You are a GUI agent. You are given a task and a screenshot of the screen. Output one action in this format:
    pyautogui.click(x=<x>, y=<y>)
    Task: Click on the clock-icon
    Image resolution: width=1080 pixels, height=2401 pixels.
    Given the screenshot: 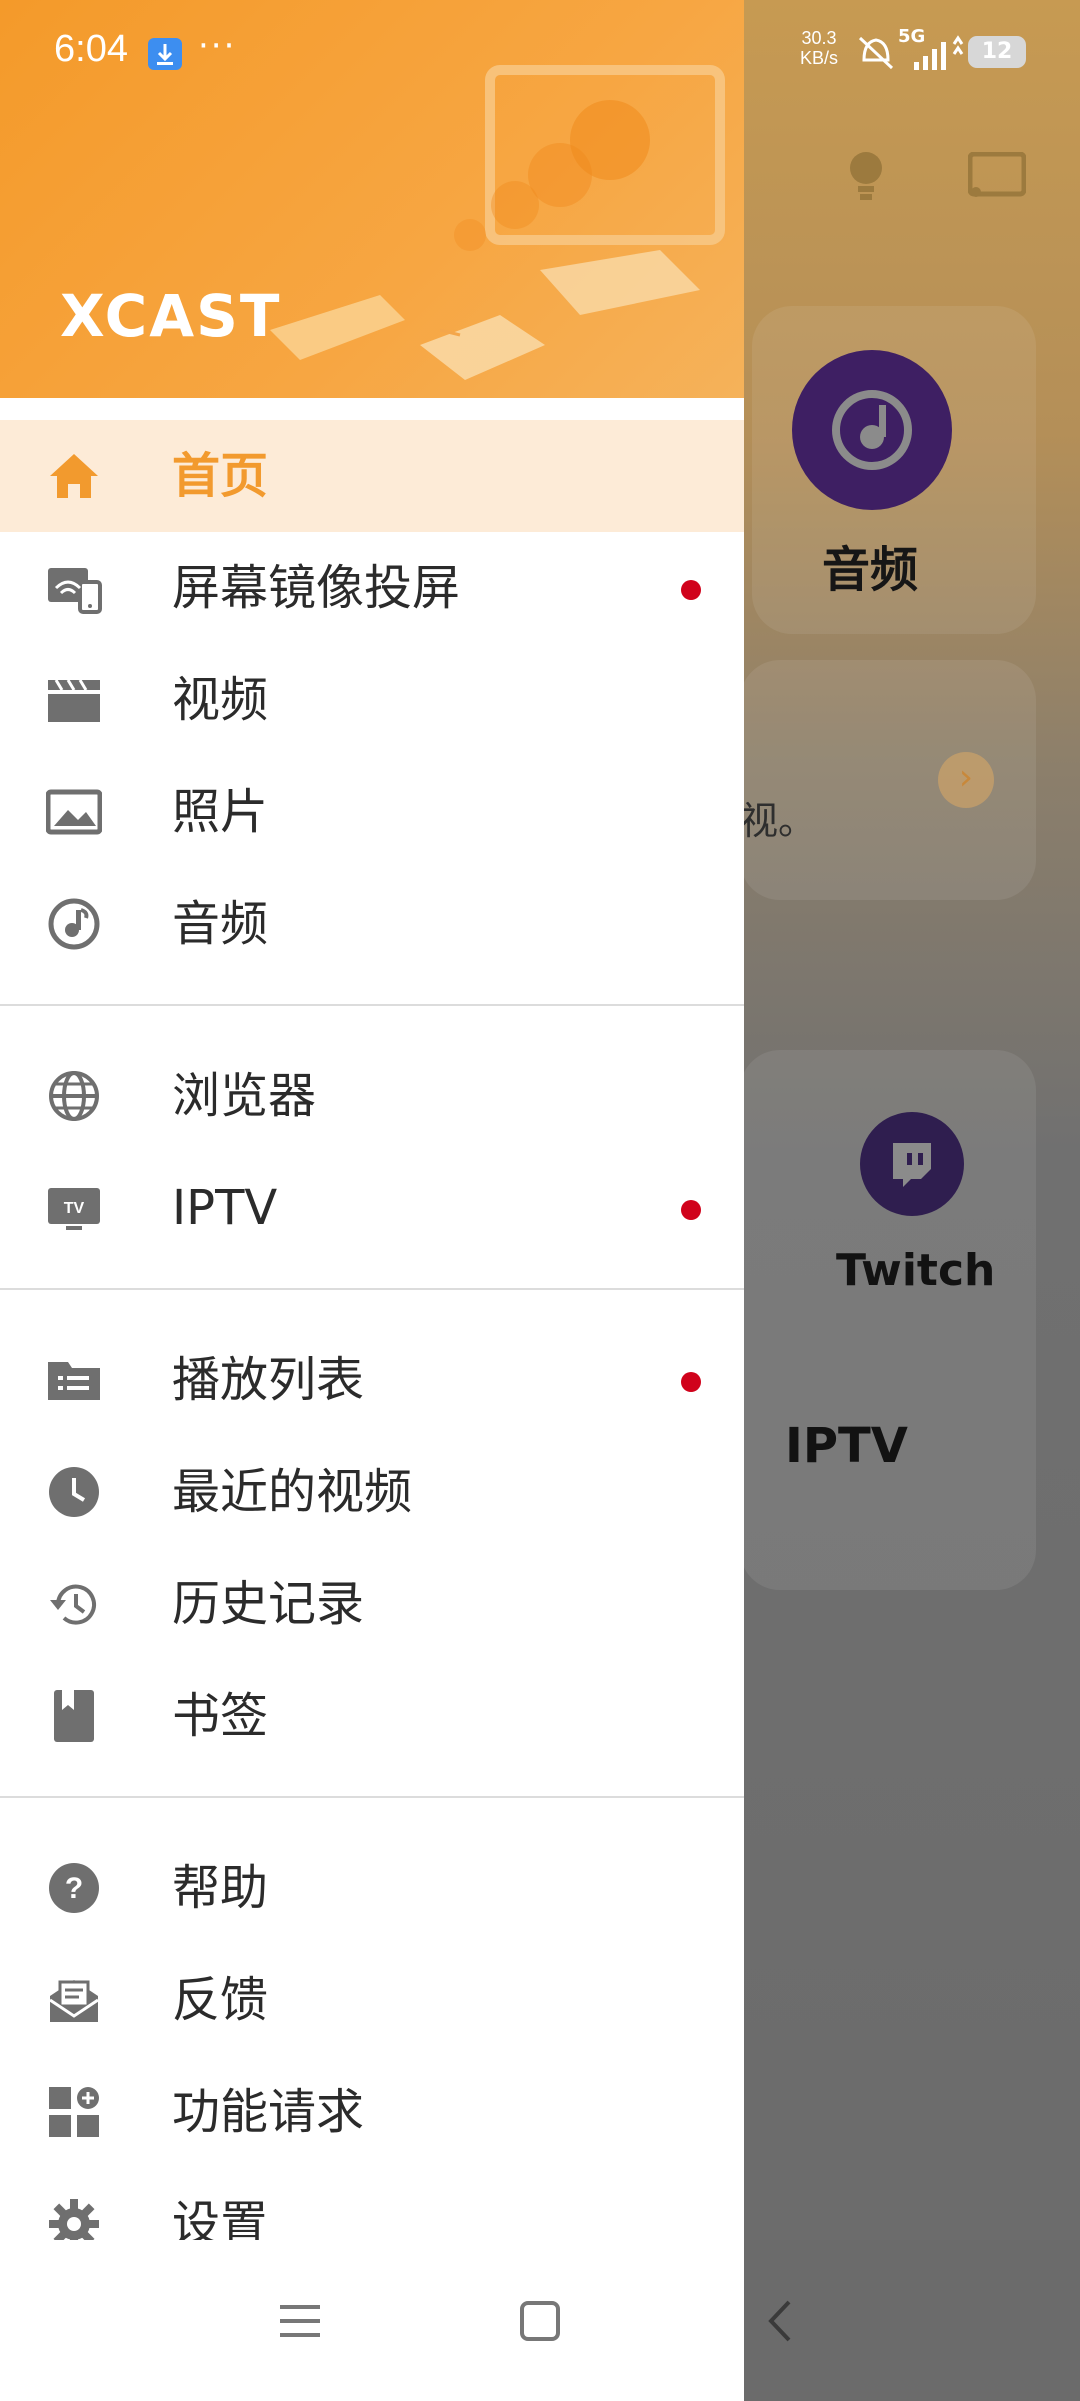 What is the action you would take?
    pyautogui.click(x=74, y=1492)
    